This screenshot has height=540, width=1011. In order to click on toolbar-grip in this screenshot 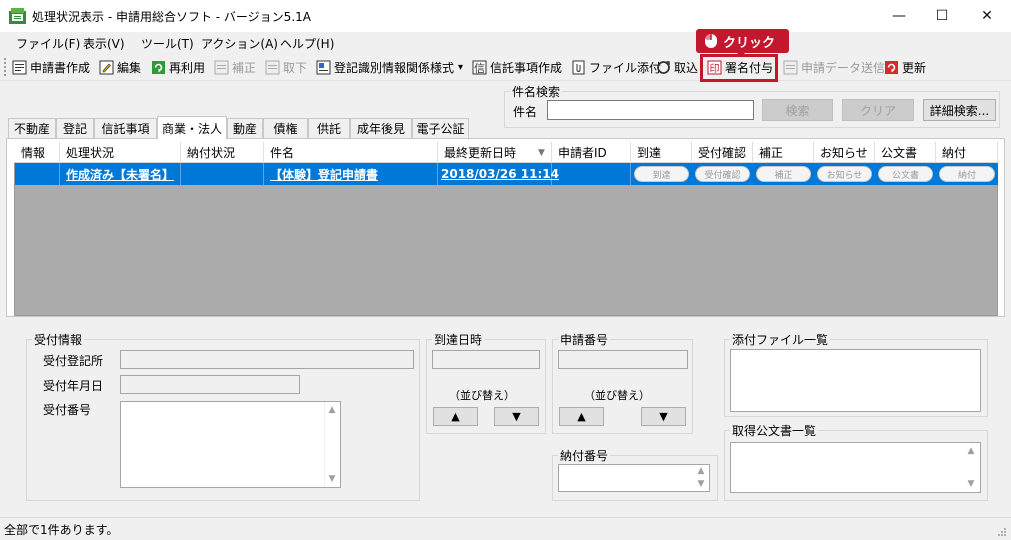, I will do `click(6, 67)`.